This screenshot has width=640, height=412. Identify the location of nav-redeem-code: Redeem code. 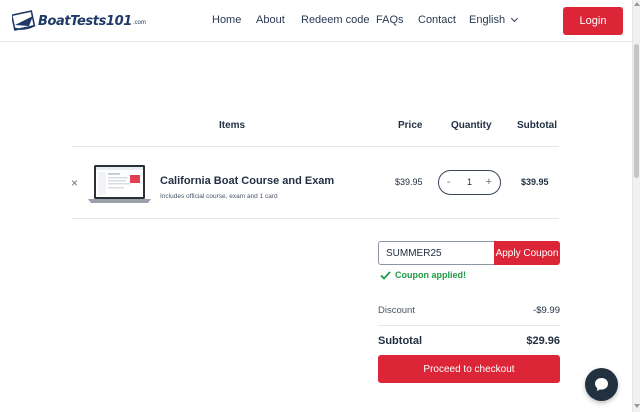
(335, 20).